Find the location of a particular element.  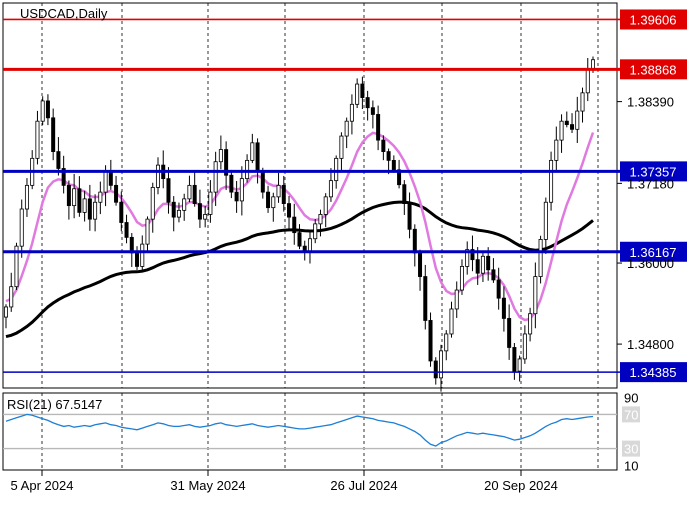

rsi-title: RSI(21) 67.5147 is located at coordinates (54, 404).